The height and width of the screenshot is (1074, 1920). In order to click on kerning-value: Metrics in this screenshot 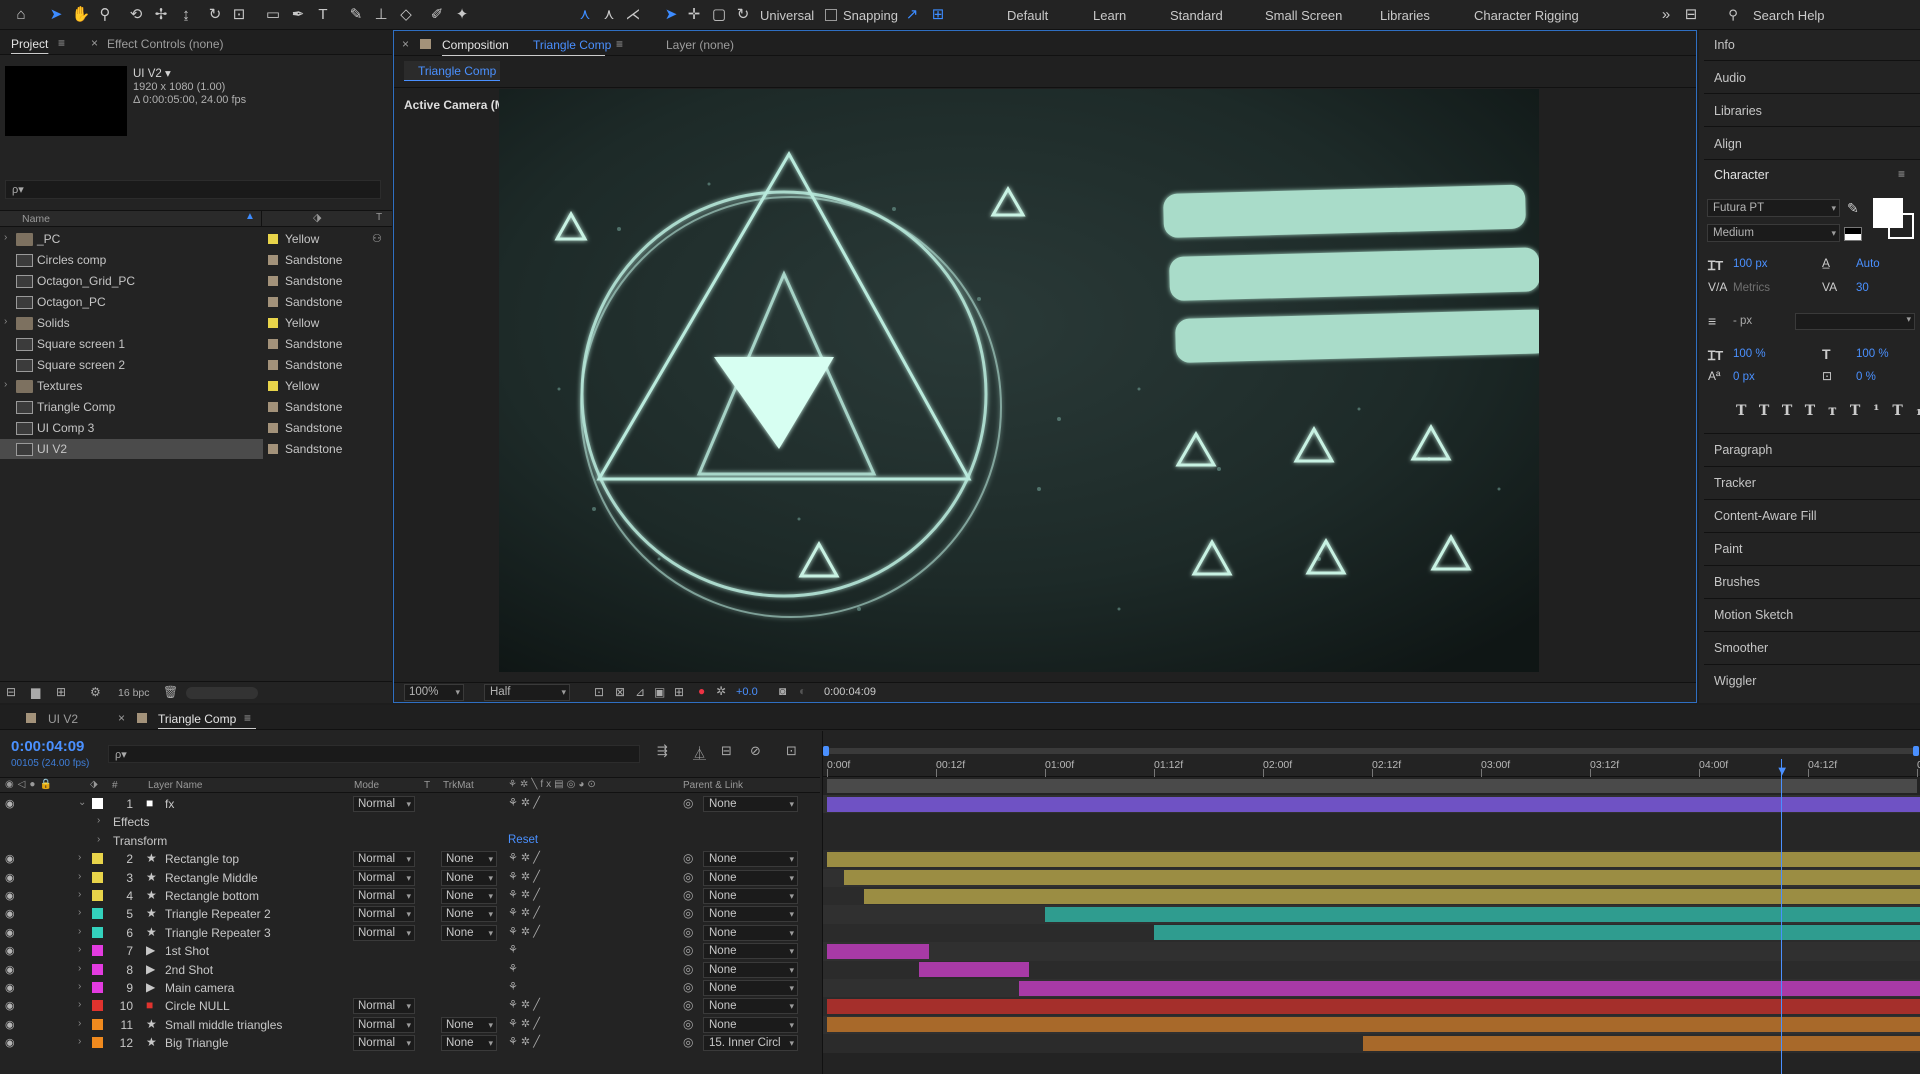, I will do `click(1751, 288)`.